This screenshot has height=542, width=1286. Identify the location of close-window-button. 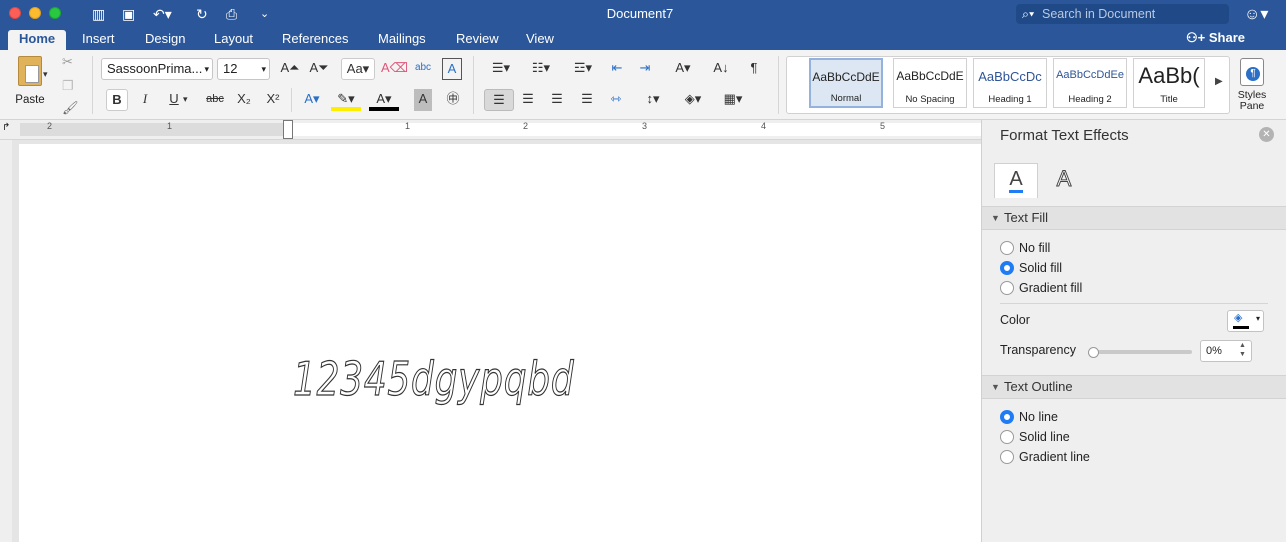
(15, 13).